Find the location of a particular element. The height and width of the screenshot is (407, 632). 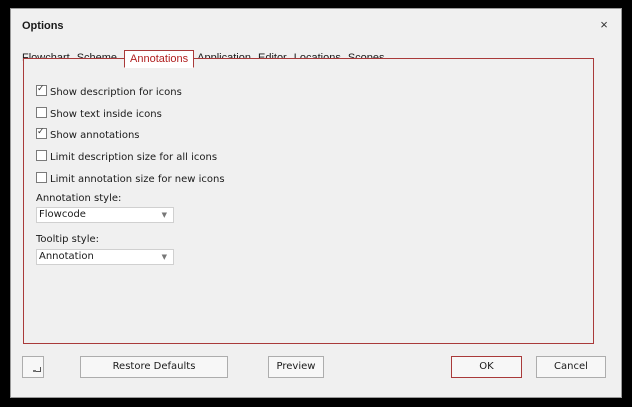

checkbox-label: Show description for icons is located at coordinates (116, 92).